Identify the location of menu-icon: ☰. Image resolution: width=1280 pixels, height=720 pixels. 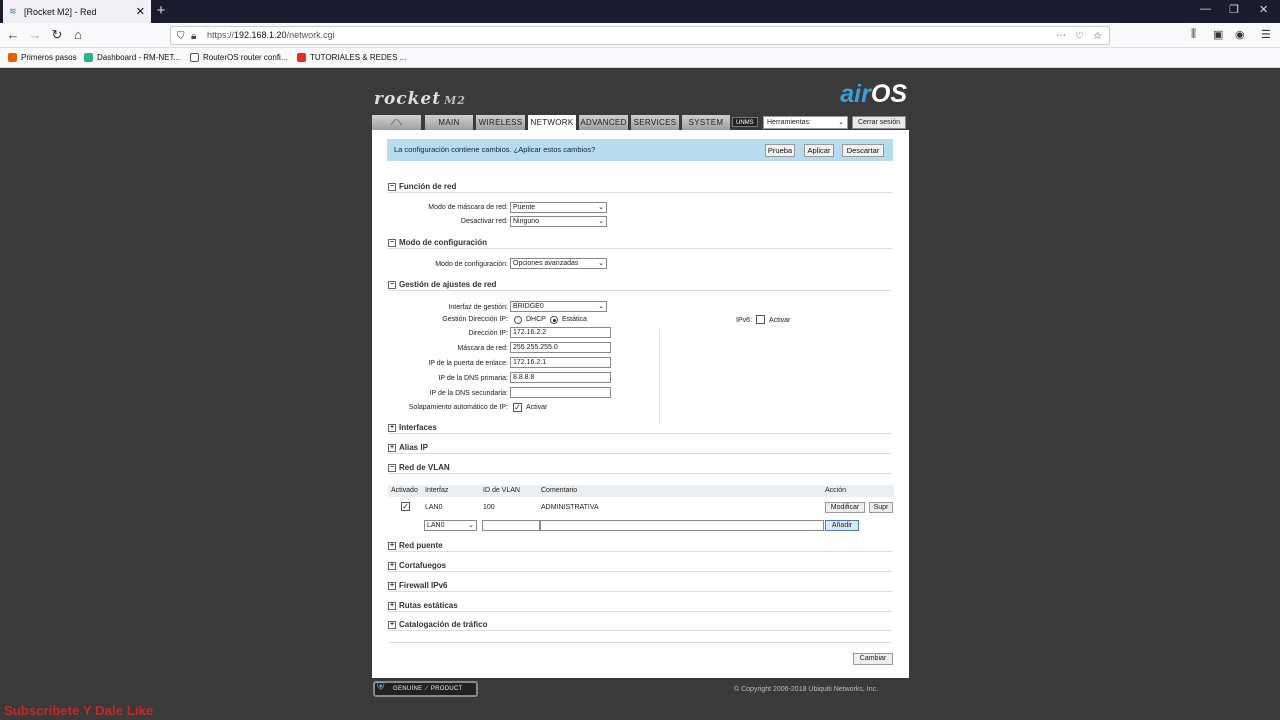
(1266, 34).